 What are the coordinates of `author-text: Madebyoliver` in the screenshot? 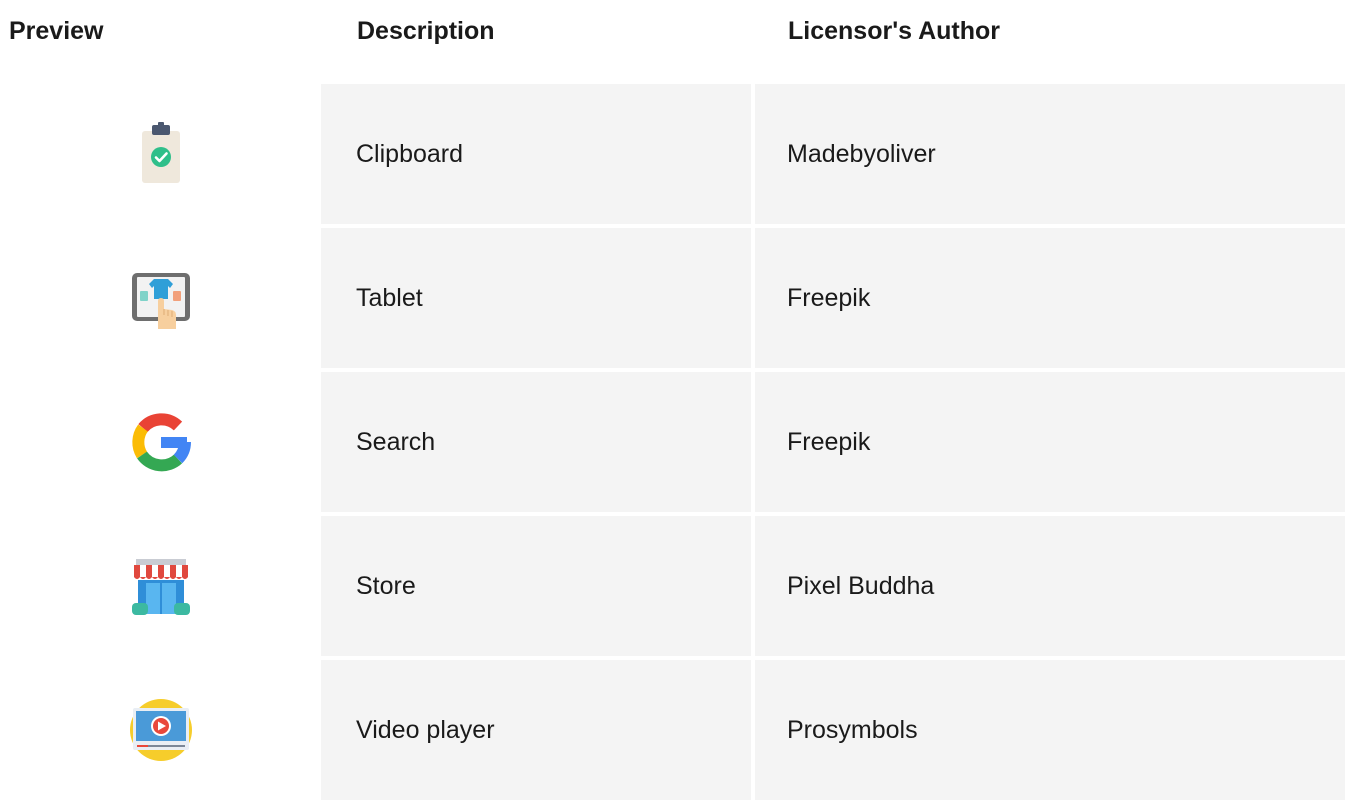 It's located at (861, 154).